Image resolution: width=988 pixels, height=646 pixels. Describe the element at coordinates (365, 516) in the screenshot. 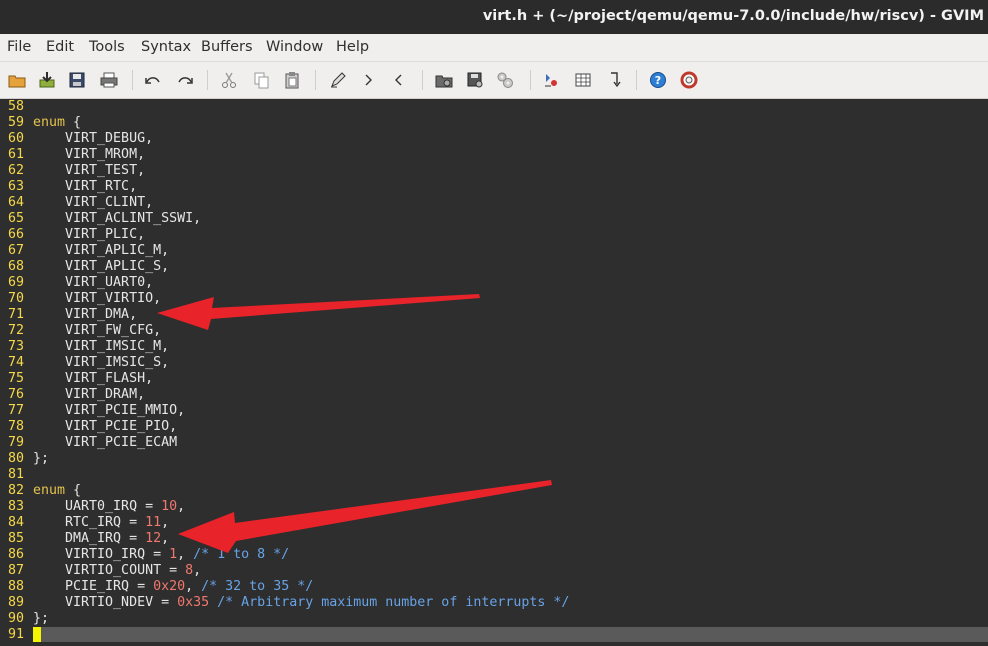

I see `arrow-dma-irq` at that location.